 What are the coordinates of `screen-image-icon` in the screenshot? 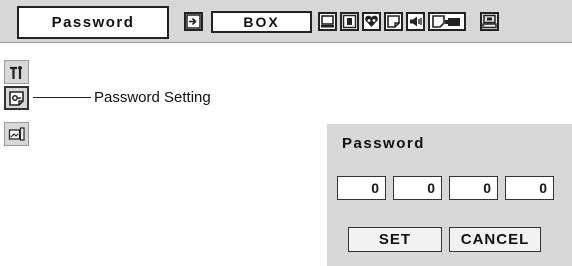 It's located at (16, 134).